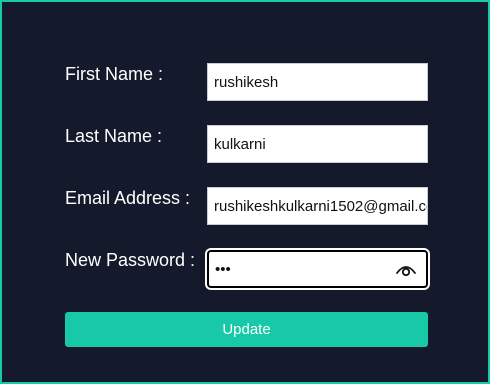 The width and height of the screenshot is (490, 384). What do you see at coordinates (246, 329) in the screenshot?
I see `update-button: Update` at bounding box center [246, 329].